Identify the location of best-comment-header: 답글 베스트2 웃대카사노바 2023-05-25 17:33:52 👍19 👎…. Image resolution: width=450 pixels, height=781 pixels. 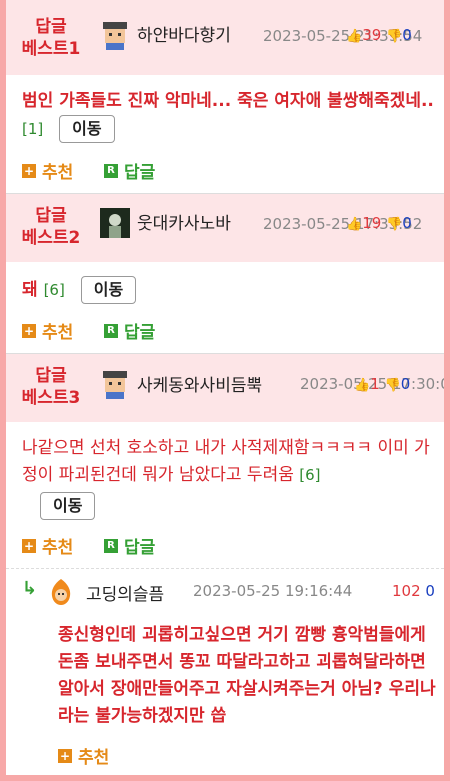
(225, 228).